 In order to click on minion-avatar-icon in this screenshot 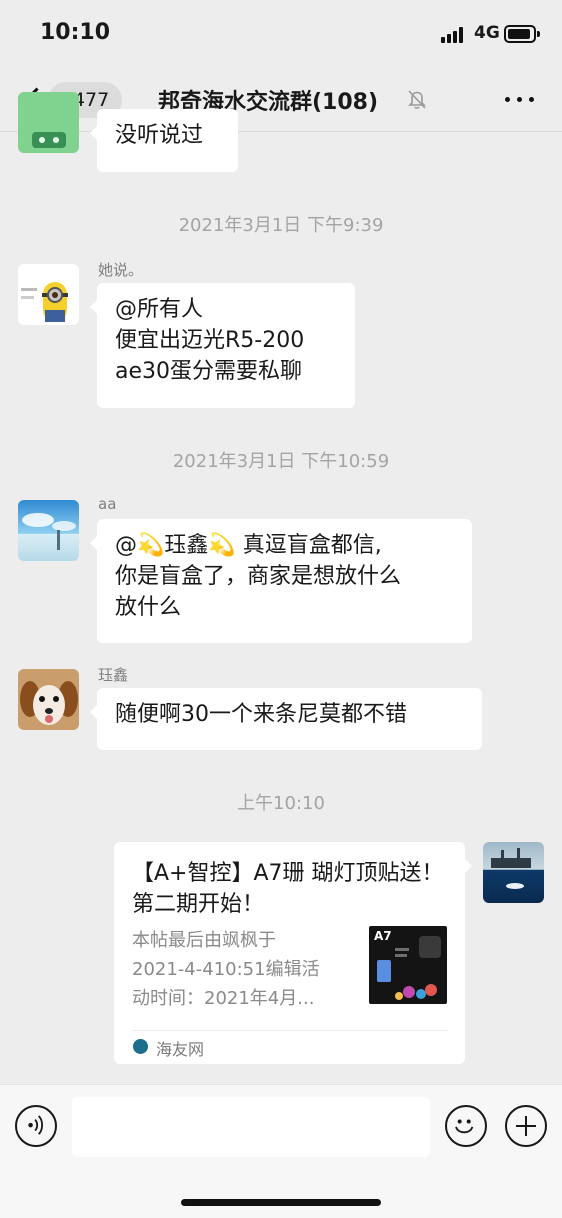, I will do `click(44, 302)`.